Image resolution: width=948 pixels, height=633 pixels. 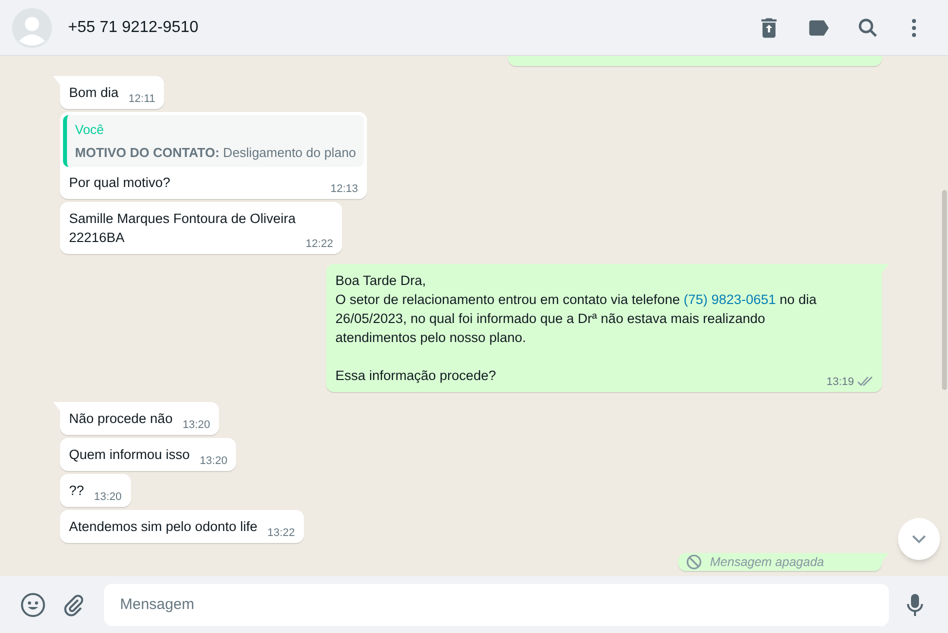 What do you see at coordinates (215, 153) in the screenshot?
I see `quote-text: MOTIVO DO CONTATO: Desligamento do plano` at bounding box center [215, 153].